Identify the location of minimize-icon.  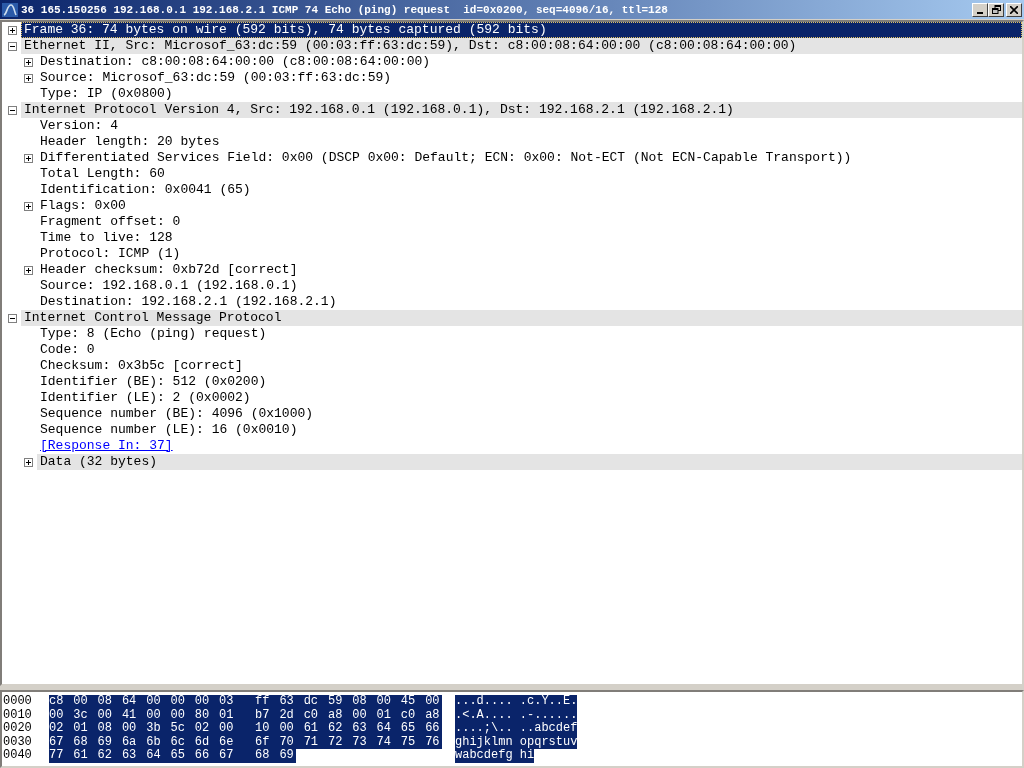
(980, 12).